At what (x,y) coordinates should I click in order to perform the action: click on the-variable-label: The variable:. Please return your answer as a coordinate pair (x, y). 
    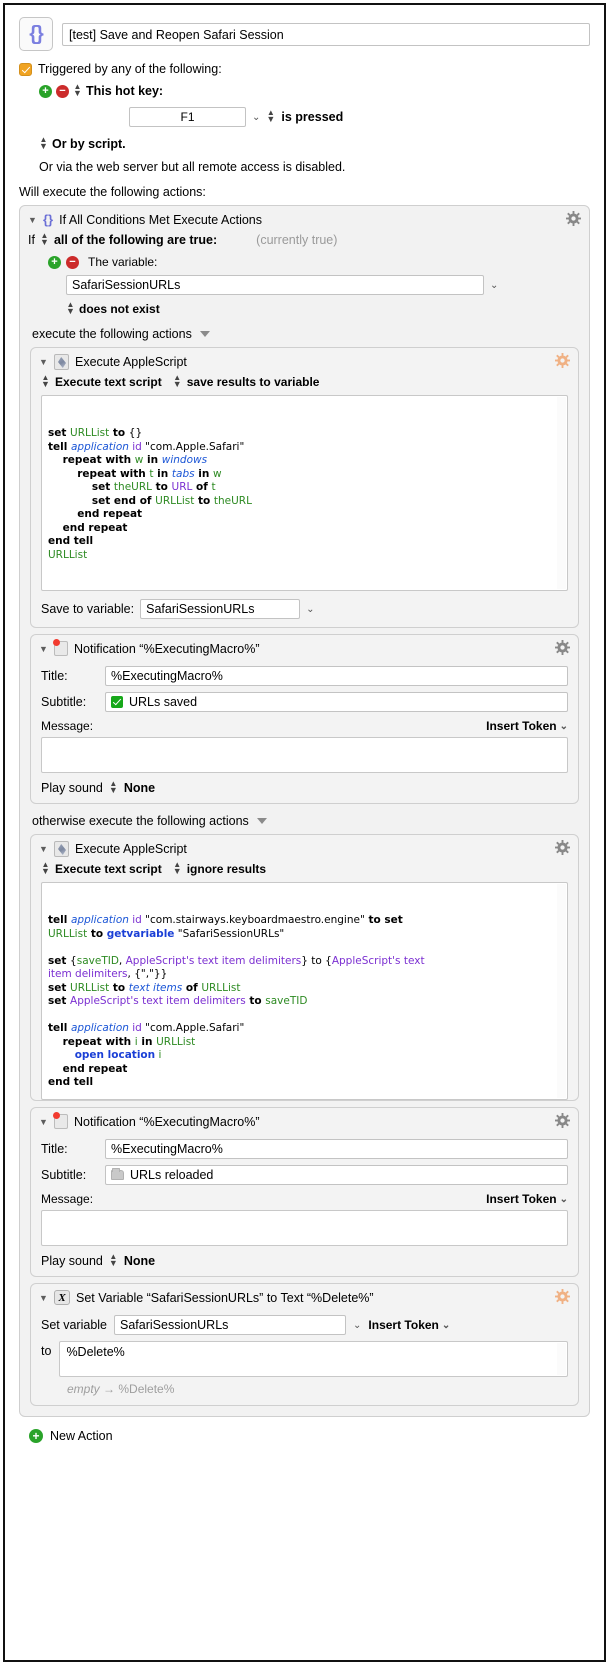
    Looking at the image, I should click on (123, 262).